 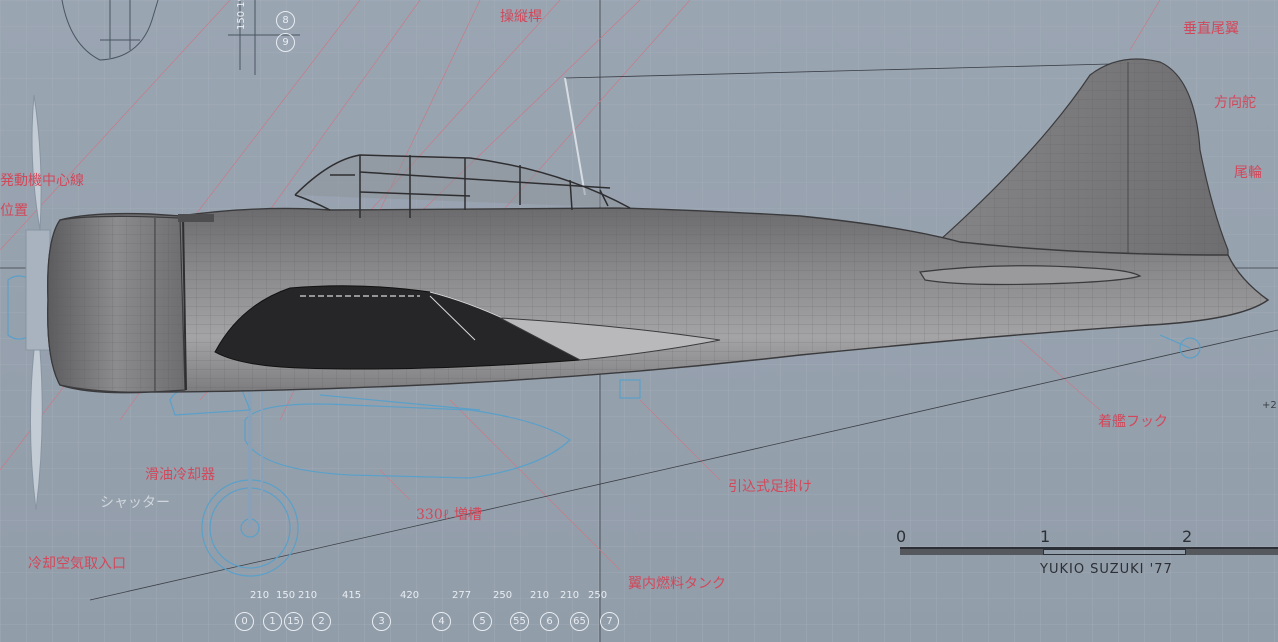 I want to click on station-number: 65, so click(x=579, y=621).